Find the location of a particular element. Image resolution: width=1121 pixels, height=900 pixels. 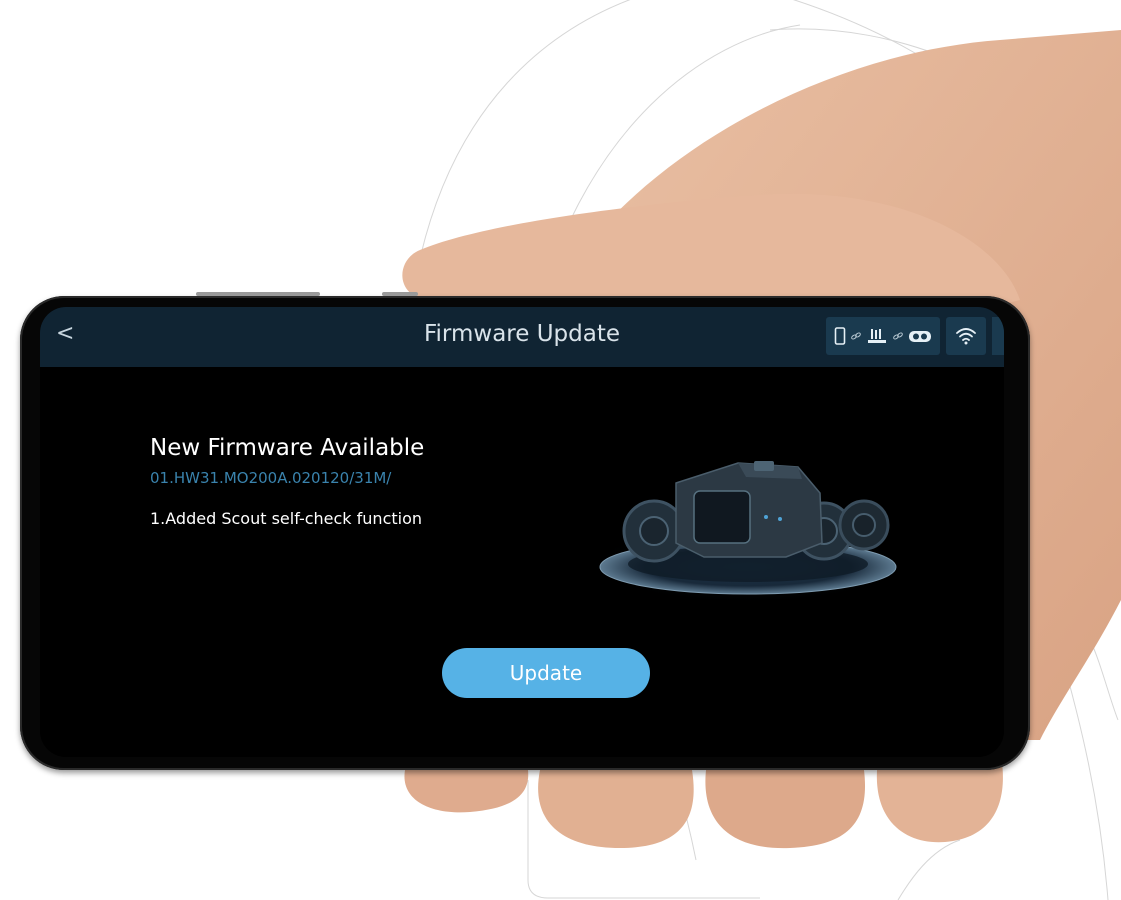

firmware-version: 01.HW31.MO200A.020120/31M/ is located at coordinates (271, 478).